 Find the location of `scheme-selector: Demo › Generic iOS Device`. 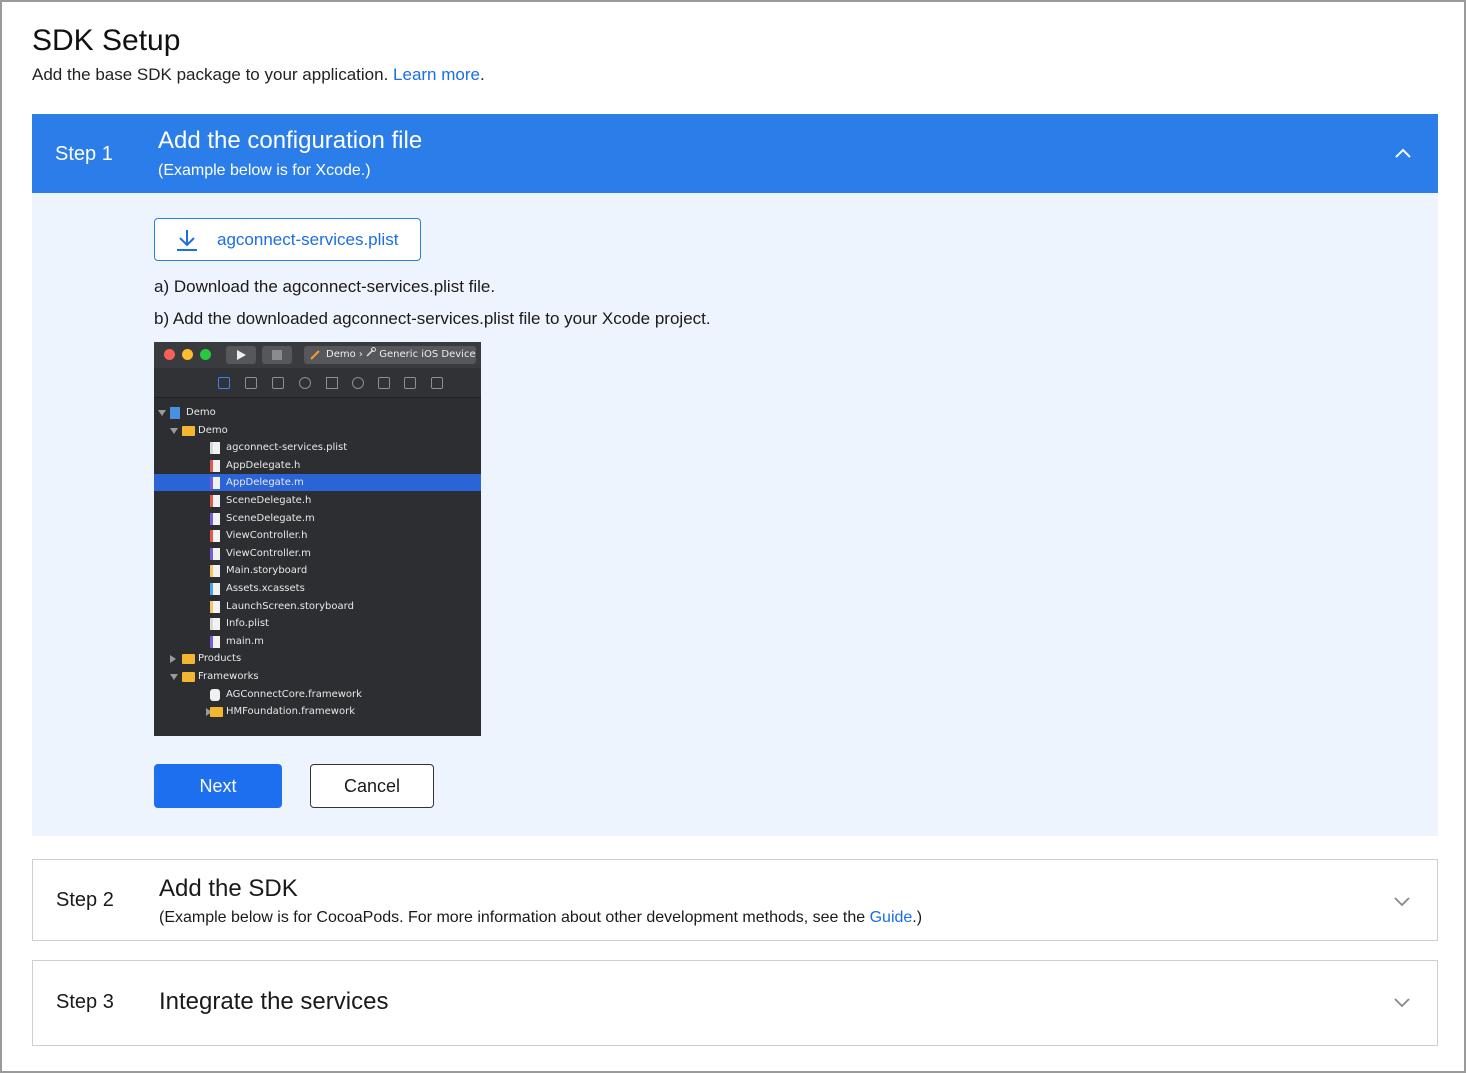

scheme-selector: Demo › Generic iOS Device is located at coordinates (390, 355).